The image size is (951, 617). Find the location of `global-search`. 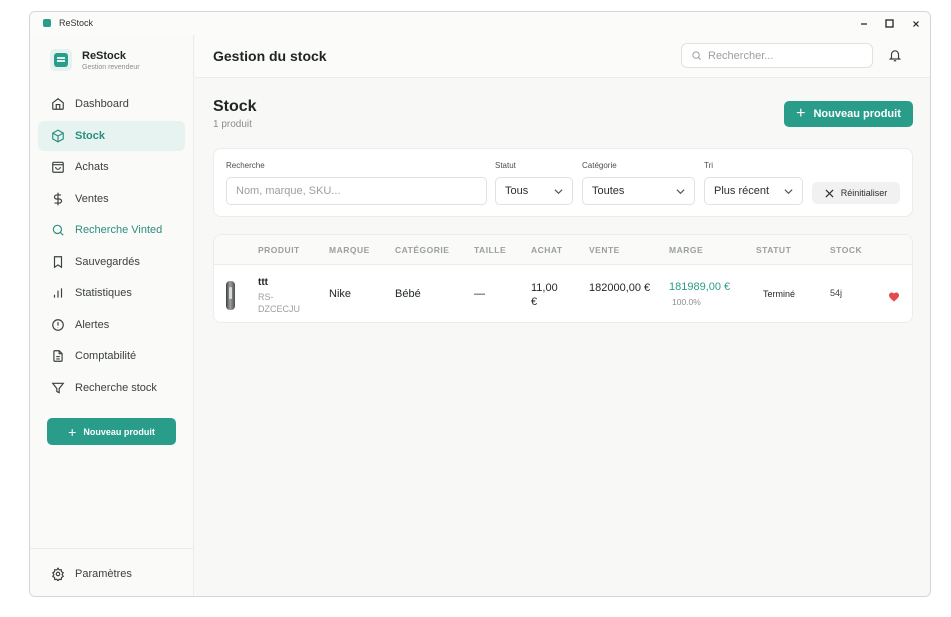

global-search is located at coordinates (777, 55).